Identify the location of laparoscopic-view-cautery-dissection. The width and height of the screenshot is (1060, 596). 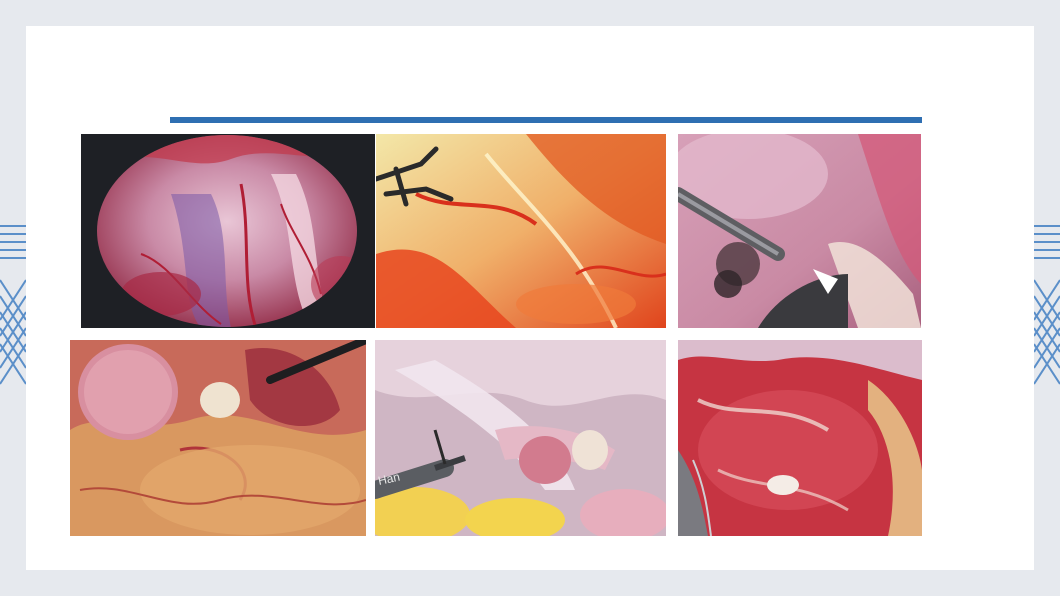
(799, 231).